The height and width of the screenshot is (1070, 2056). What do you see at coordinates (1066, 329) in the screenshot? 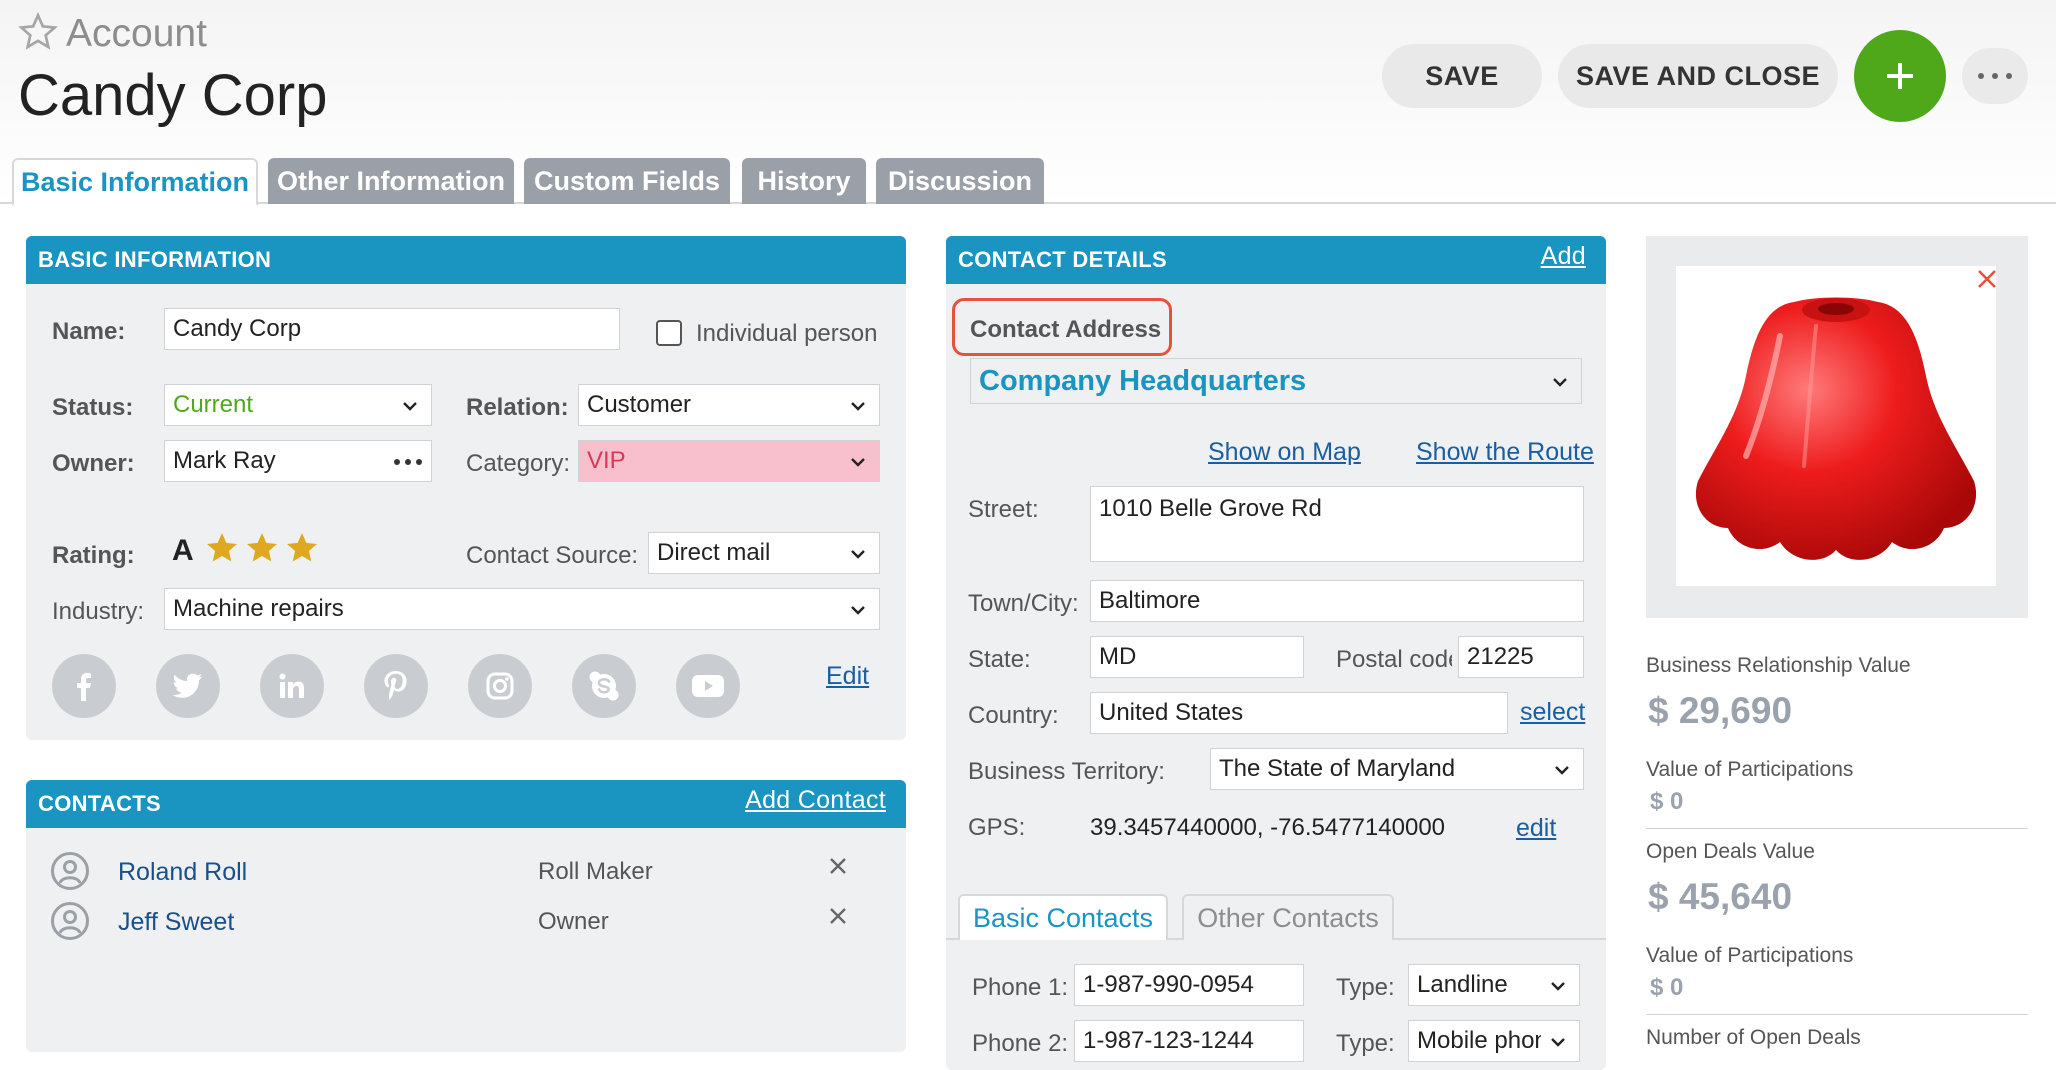
I see `contact-address-label: Contact Address` at bounding box center [1066, 329].